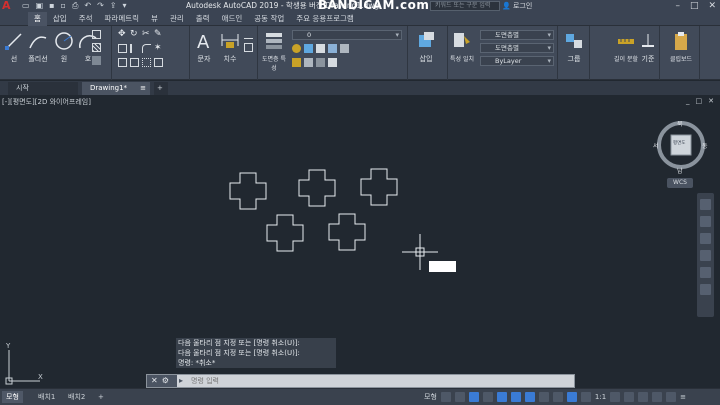  What do you see at coordinates (501, 397) in the screenshot?
I see `isodraft-toggle-icon` at bounding box center [501, 397].